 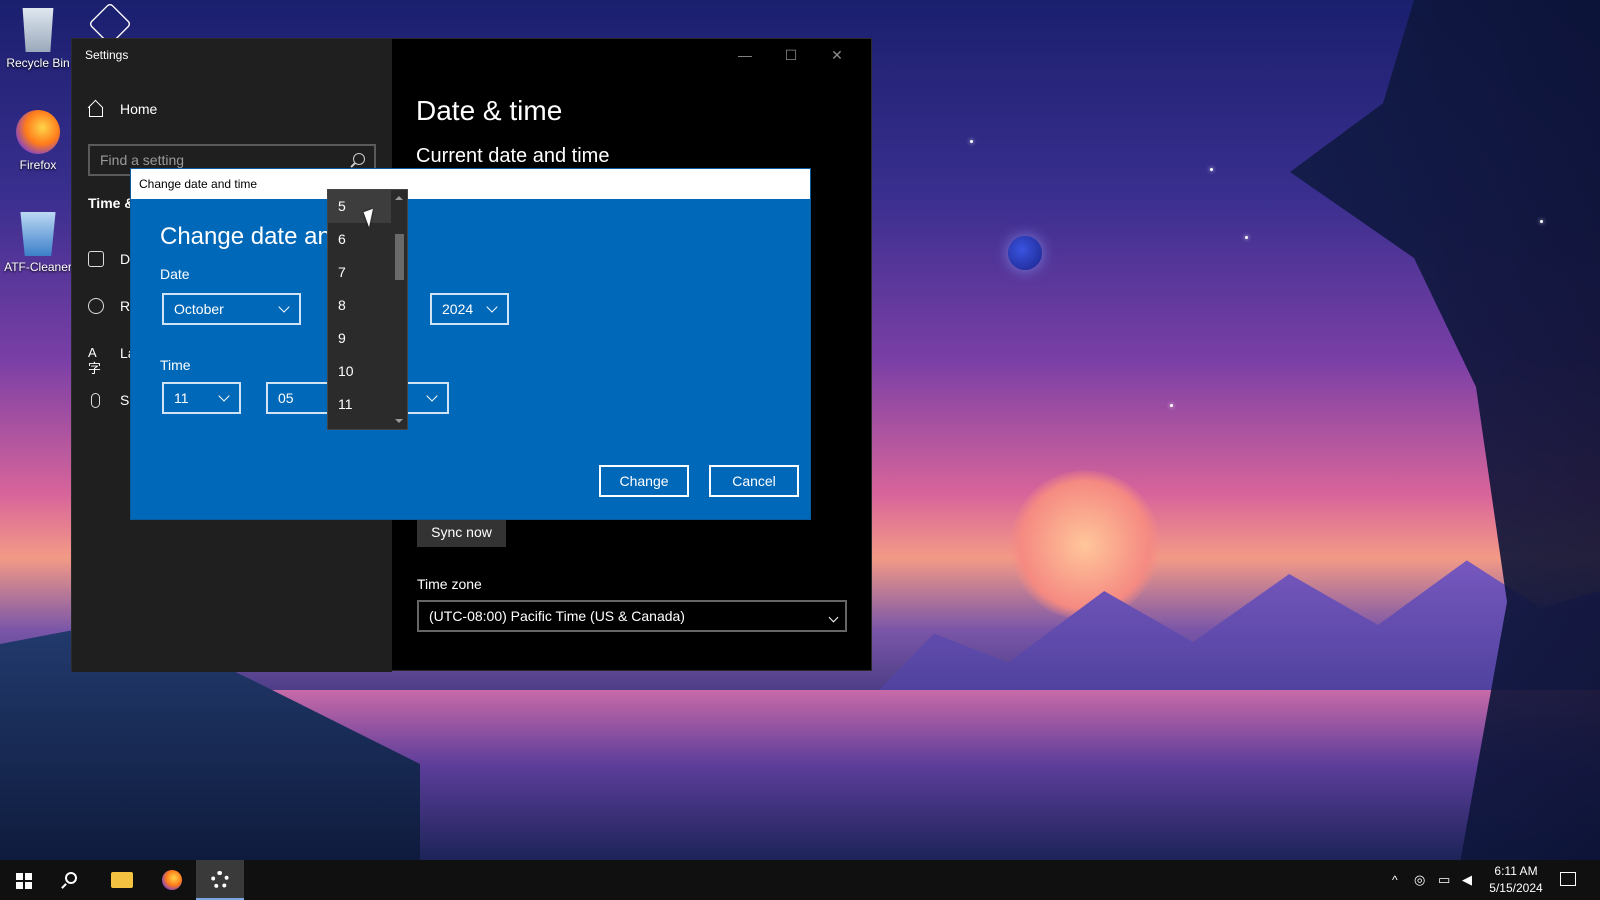 I want to click on wallpaper-sun, so click(x=1085, y=545).